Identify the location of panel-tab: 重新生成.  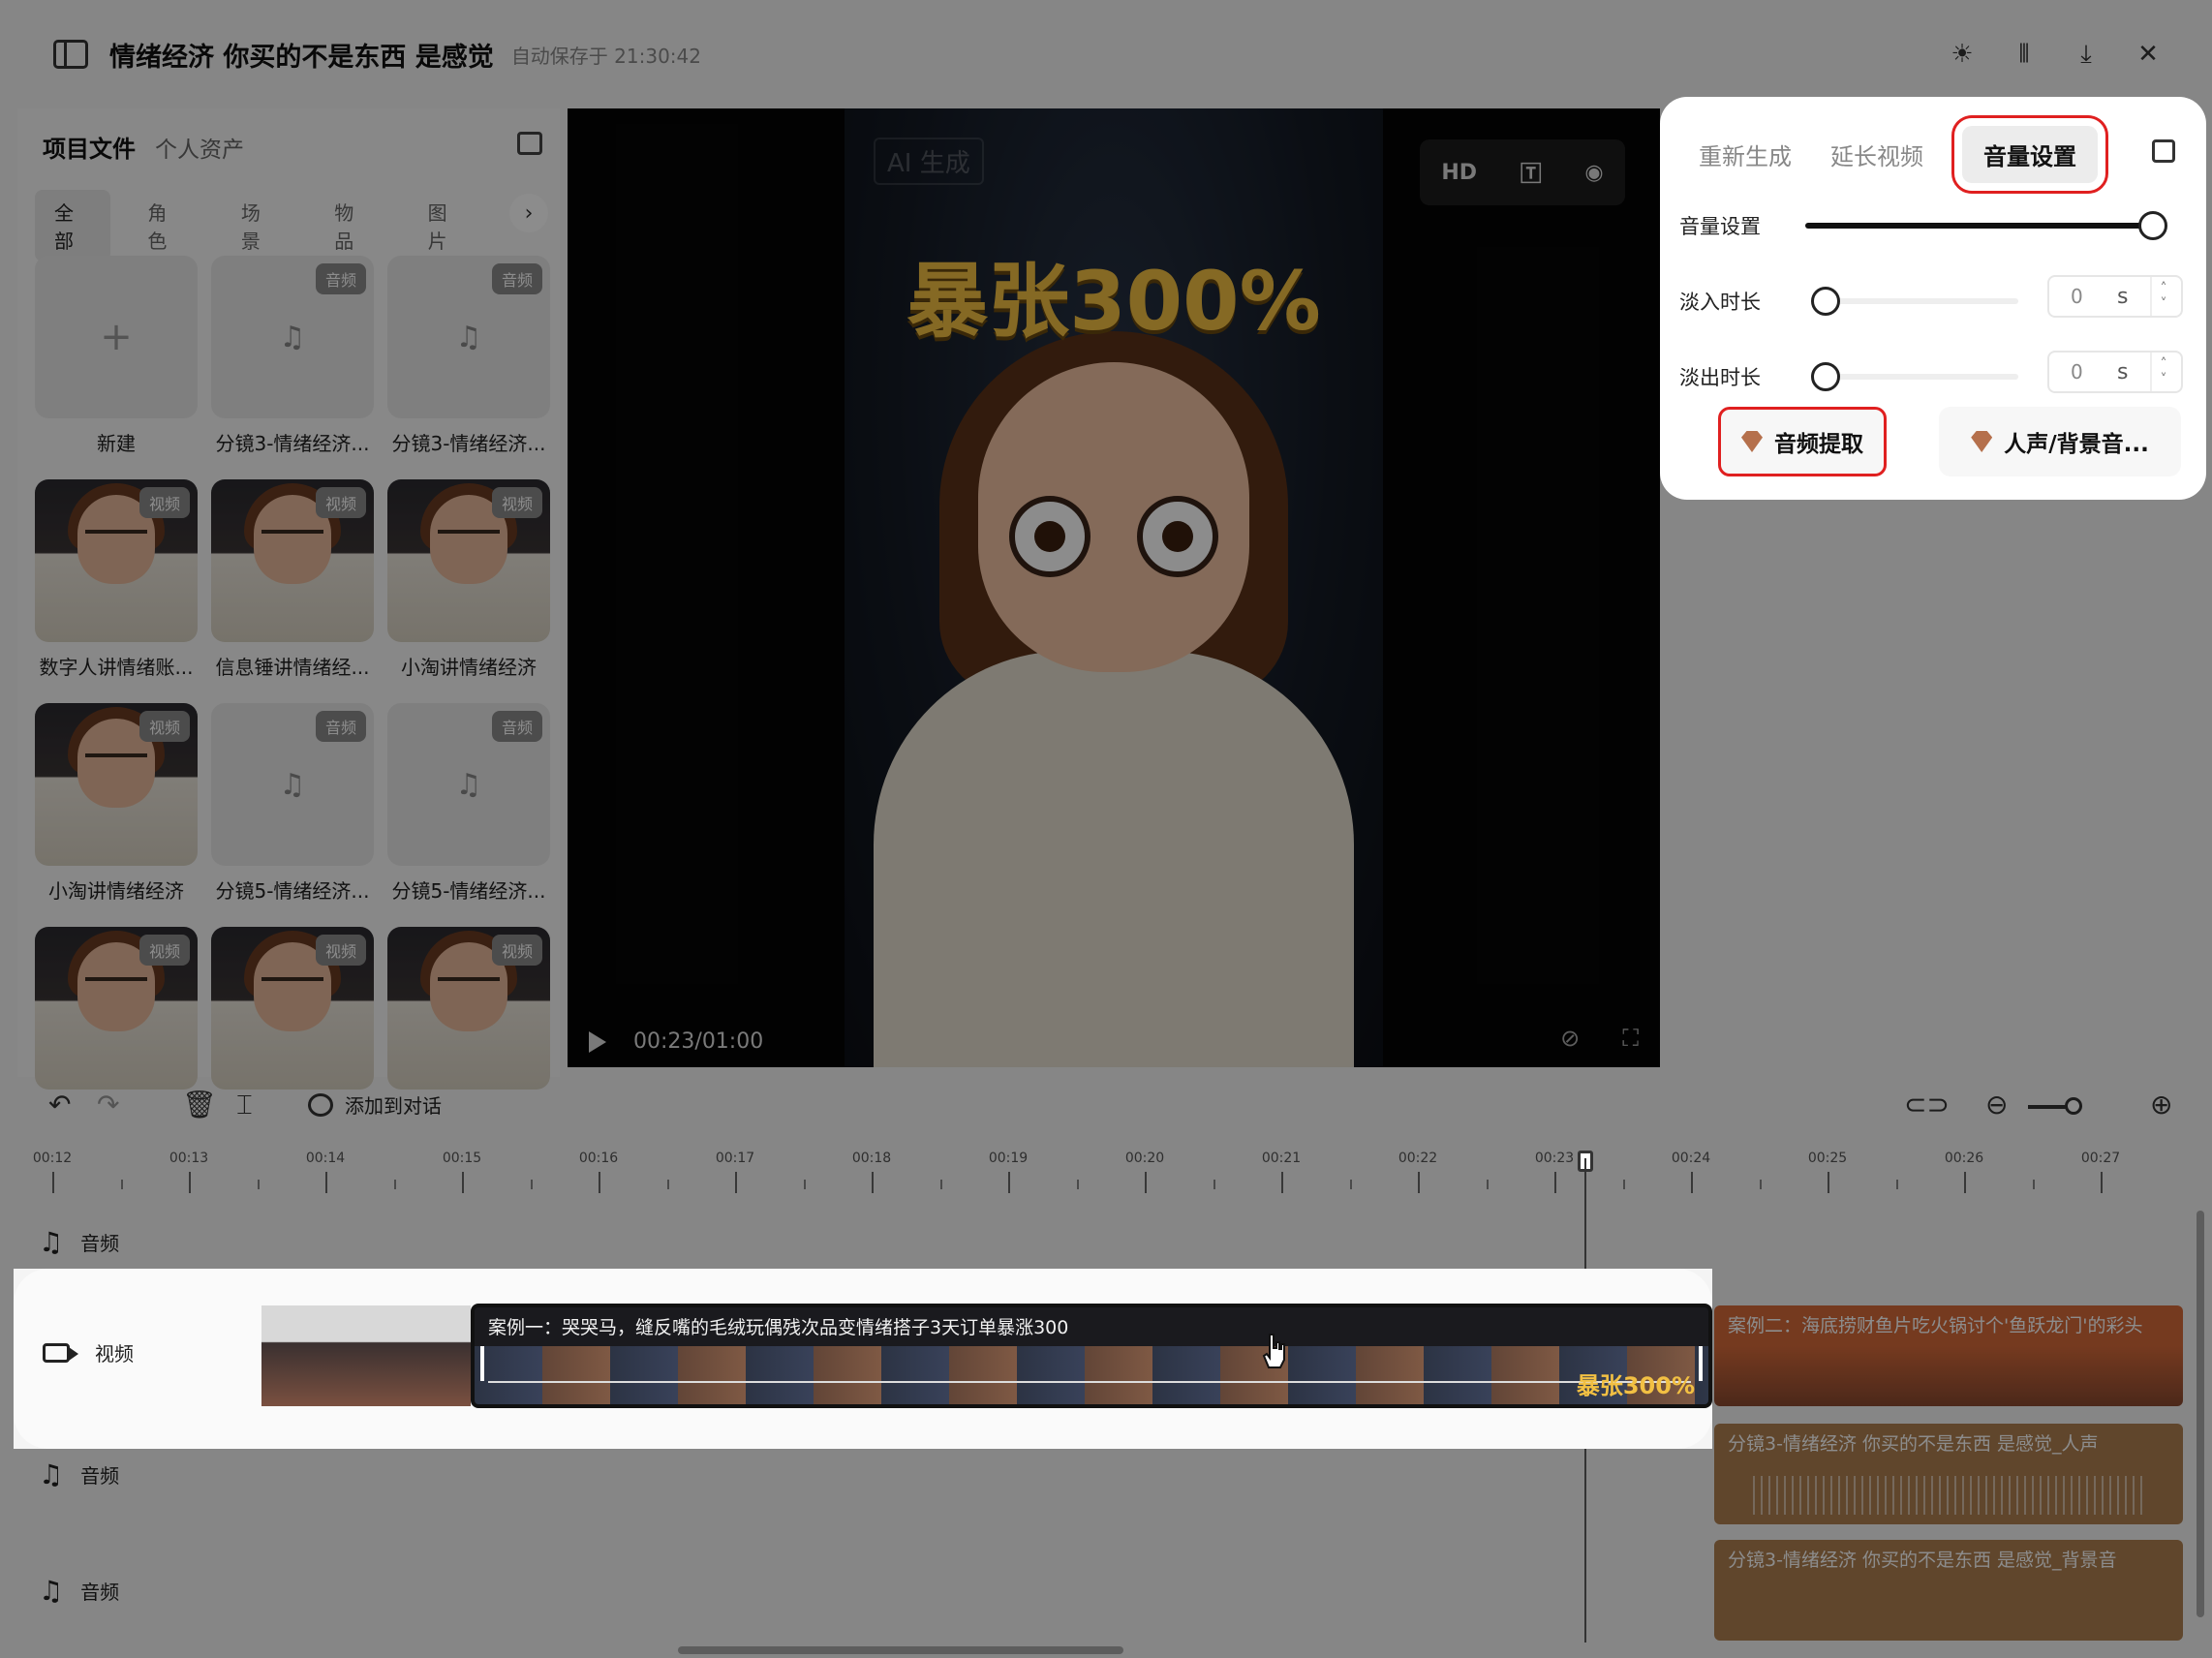
(1746, 154).